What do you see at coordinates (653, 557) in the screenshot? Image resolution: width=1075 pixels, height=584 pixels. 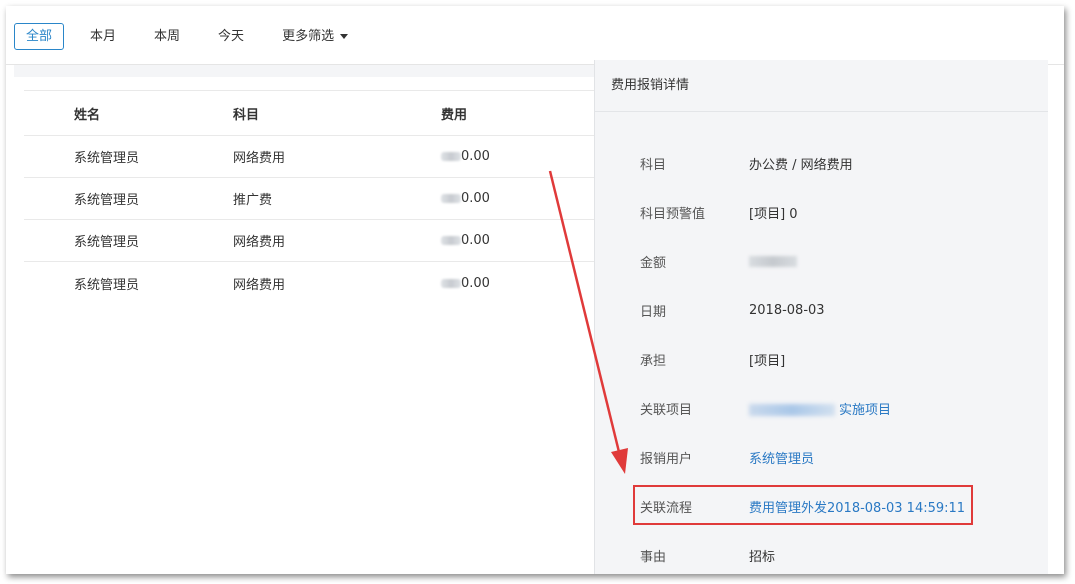 I see `detail-label: 事由` at bounding box center [653, 557].